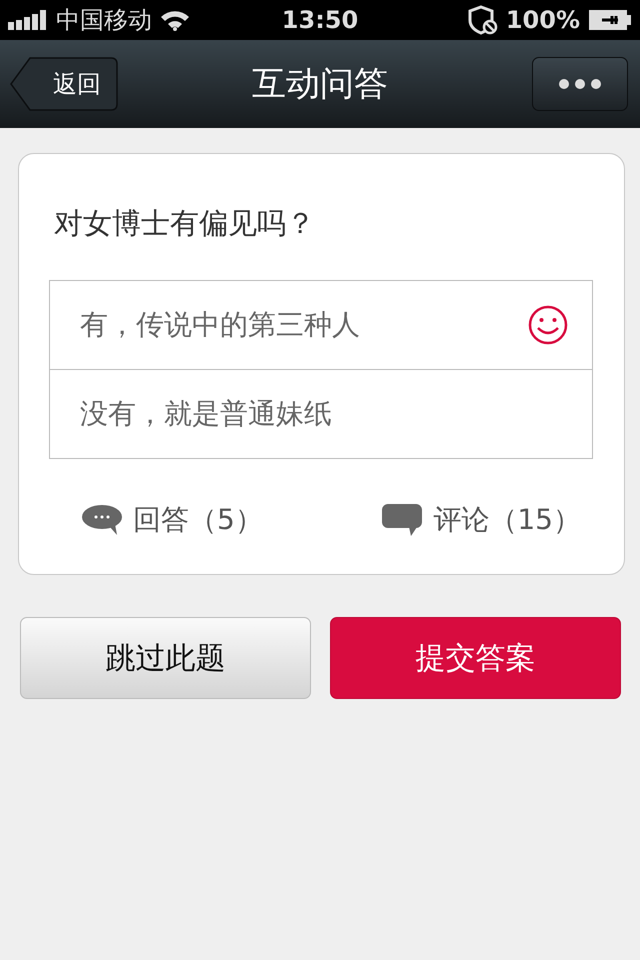 The image size is (640, 960). Describe the element at coordinates (185, 223) in the screenshot. I see `question-text: 对女博士有偏见吗？` at that location.